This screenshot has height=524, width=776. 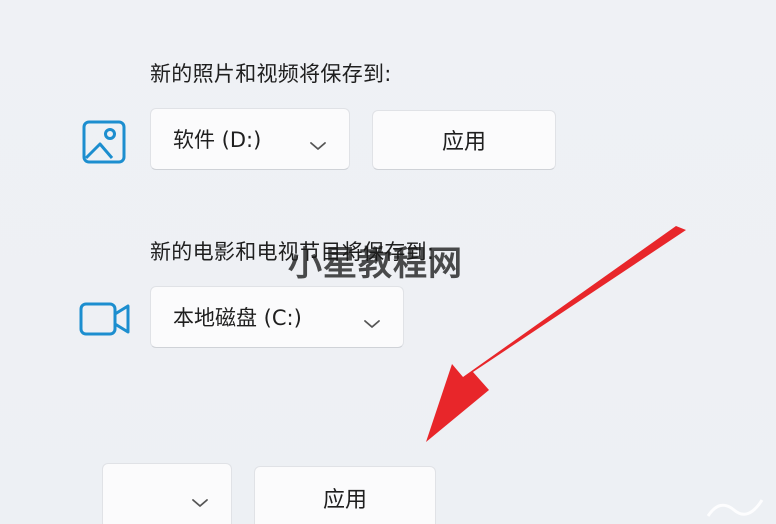 I want to click on next-drive-dropdown, so click(x=167, y=493).